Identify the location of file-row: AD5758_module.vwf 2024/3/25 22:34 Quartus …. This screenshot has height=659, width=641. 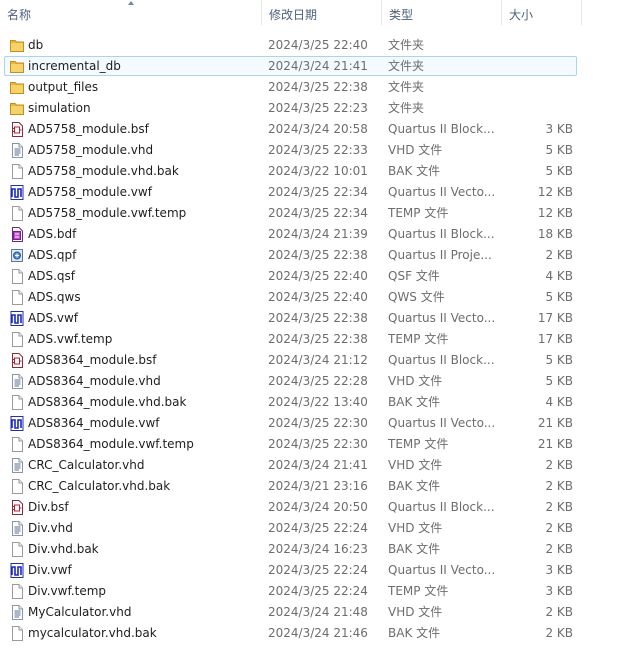
(320, 192).